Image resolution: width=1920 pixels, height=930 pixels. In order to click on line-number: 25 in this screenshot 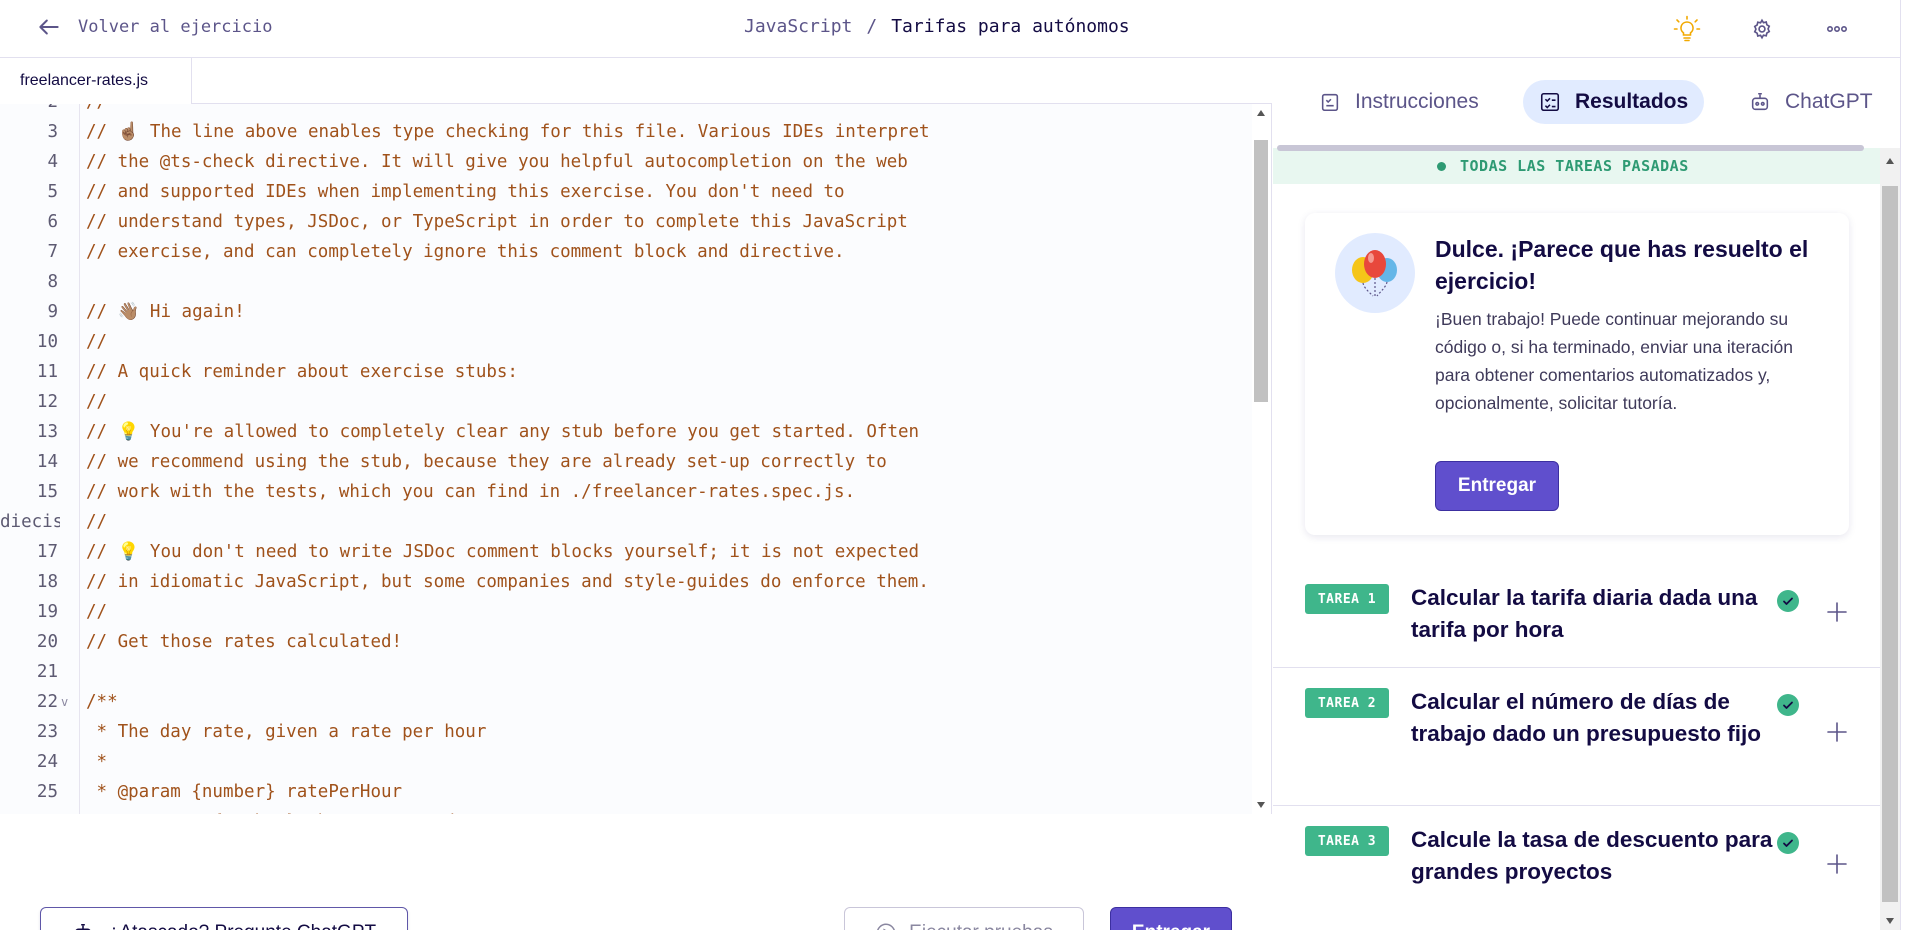, I will do `click(47, 792)`.